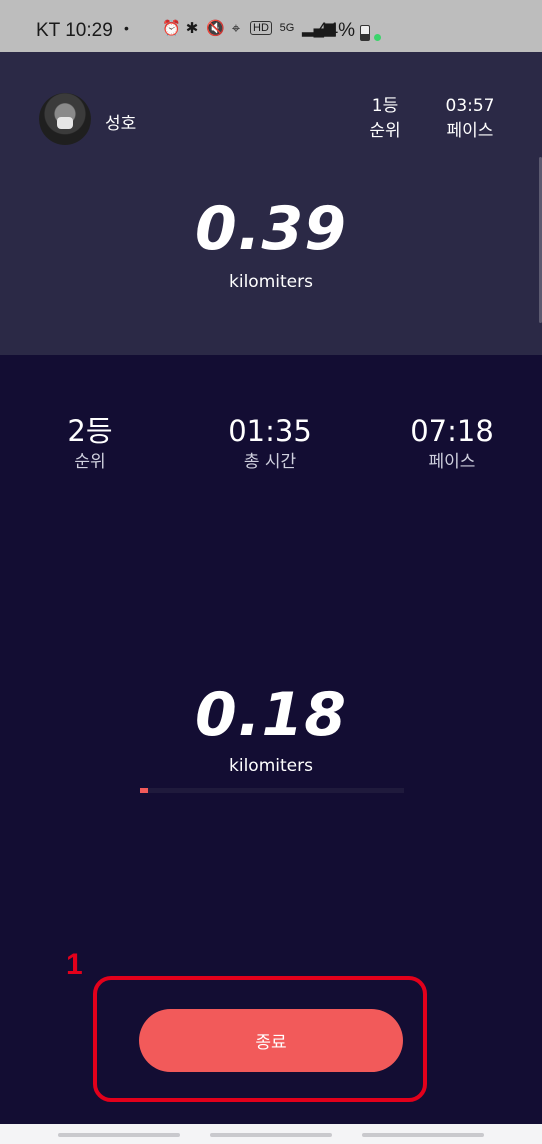  What do you see at coordinates (90, 462) in the screenshot?
I see `my-rank-label: 순위` at bounding box center [90, 462].